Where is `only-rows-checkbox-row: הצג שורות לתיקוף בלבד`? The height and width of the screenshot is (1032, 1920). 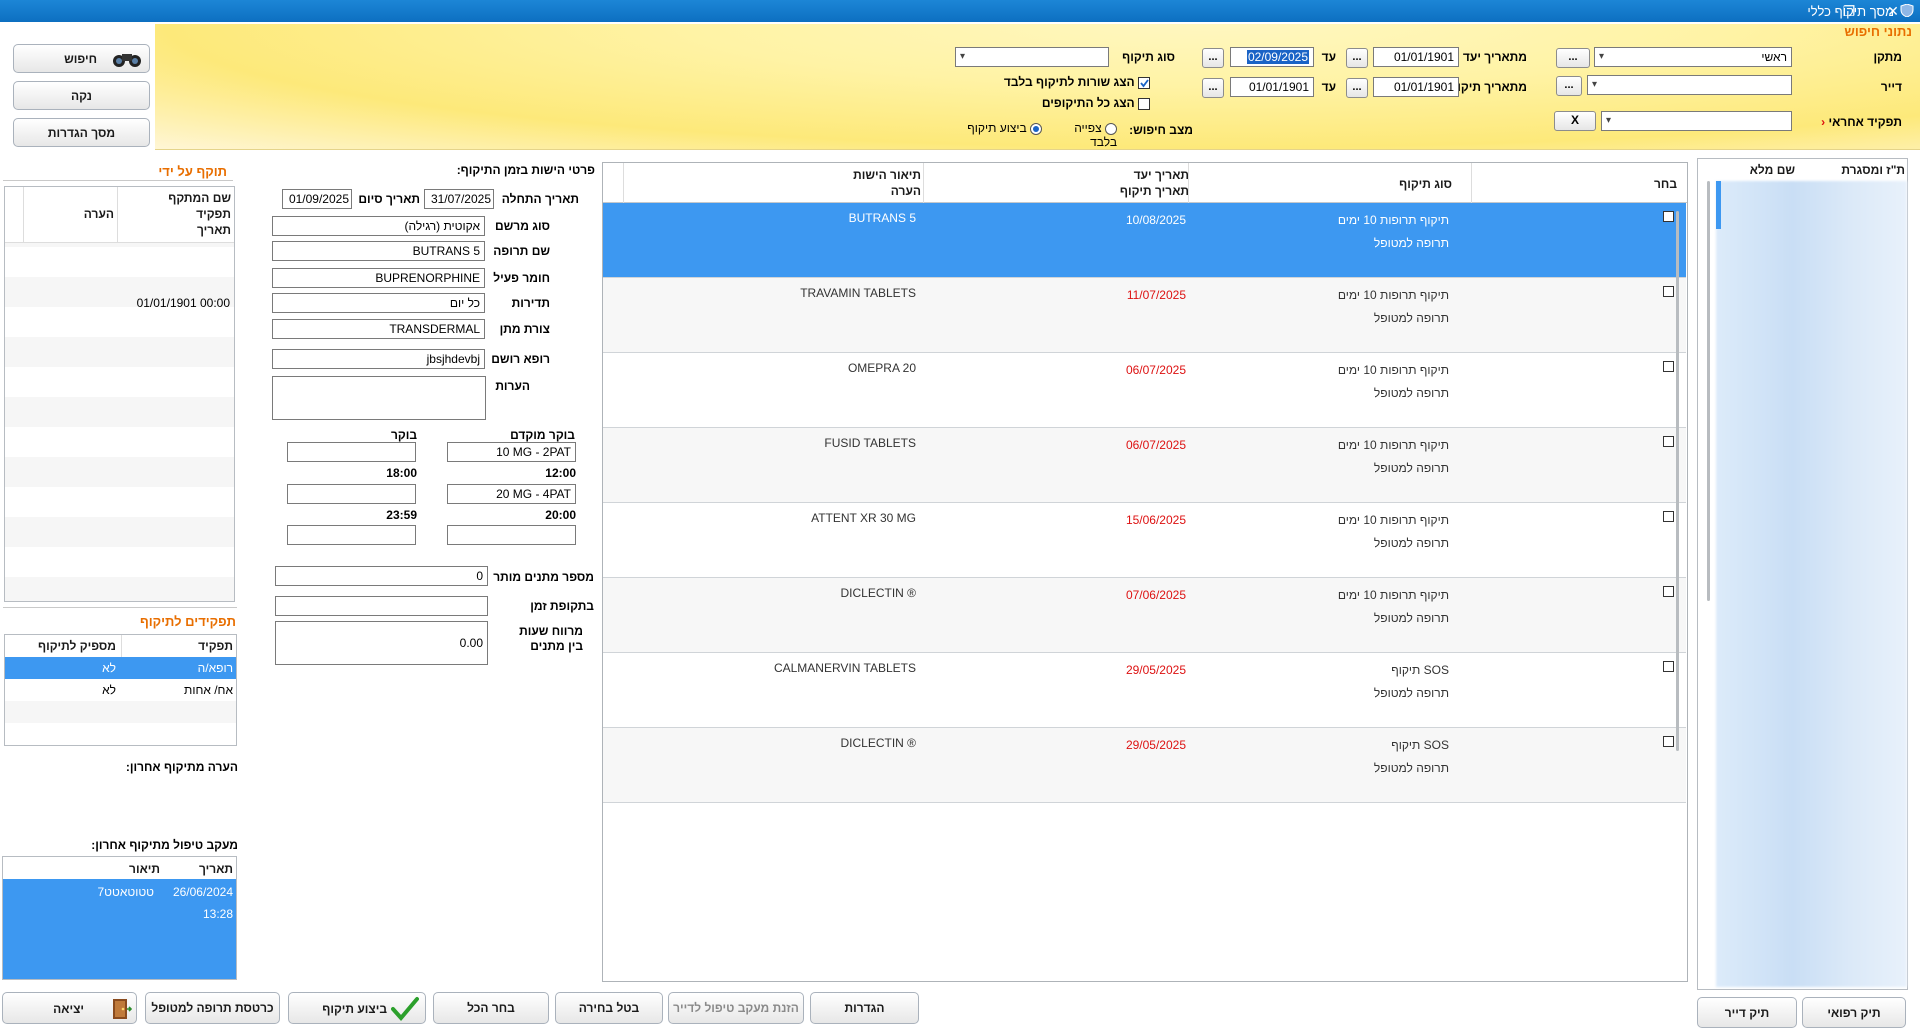 only-rows-checkbox-row: הצג שורות לתיקוף בלבד is located at coordinates (1075, 83).